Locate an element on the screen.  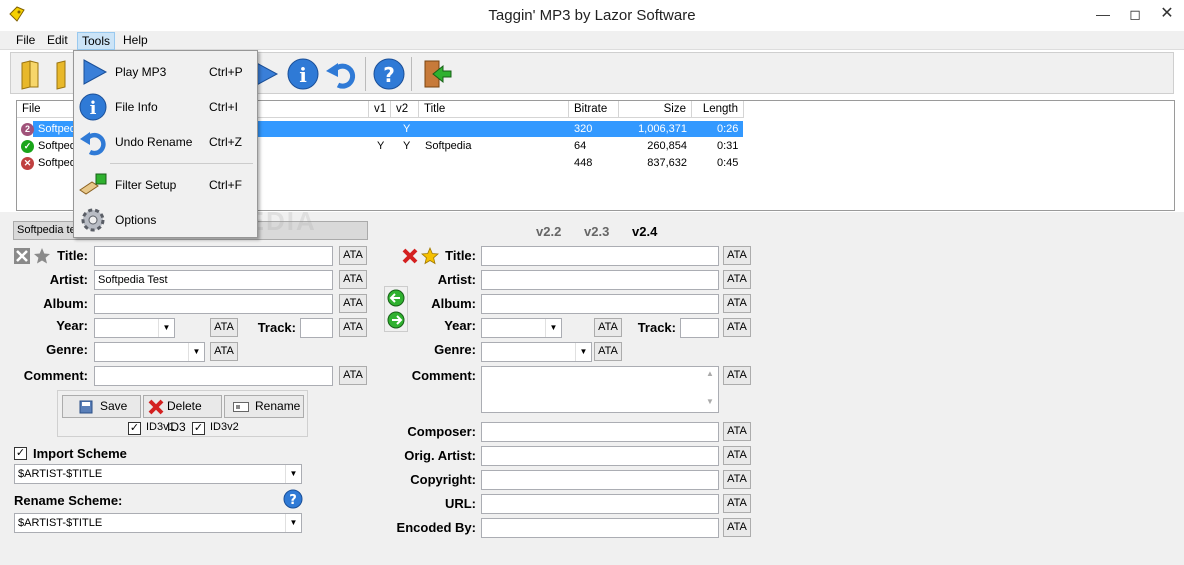
v24-album-input is located at coordinates (600, 304).